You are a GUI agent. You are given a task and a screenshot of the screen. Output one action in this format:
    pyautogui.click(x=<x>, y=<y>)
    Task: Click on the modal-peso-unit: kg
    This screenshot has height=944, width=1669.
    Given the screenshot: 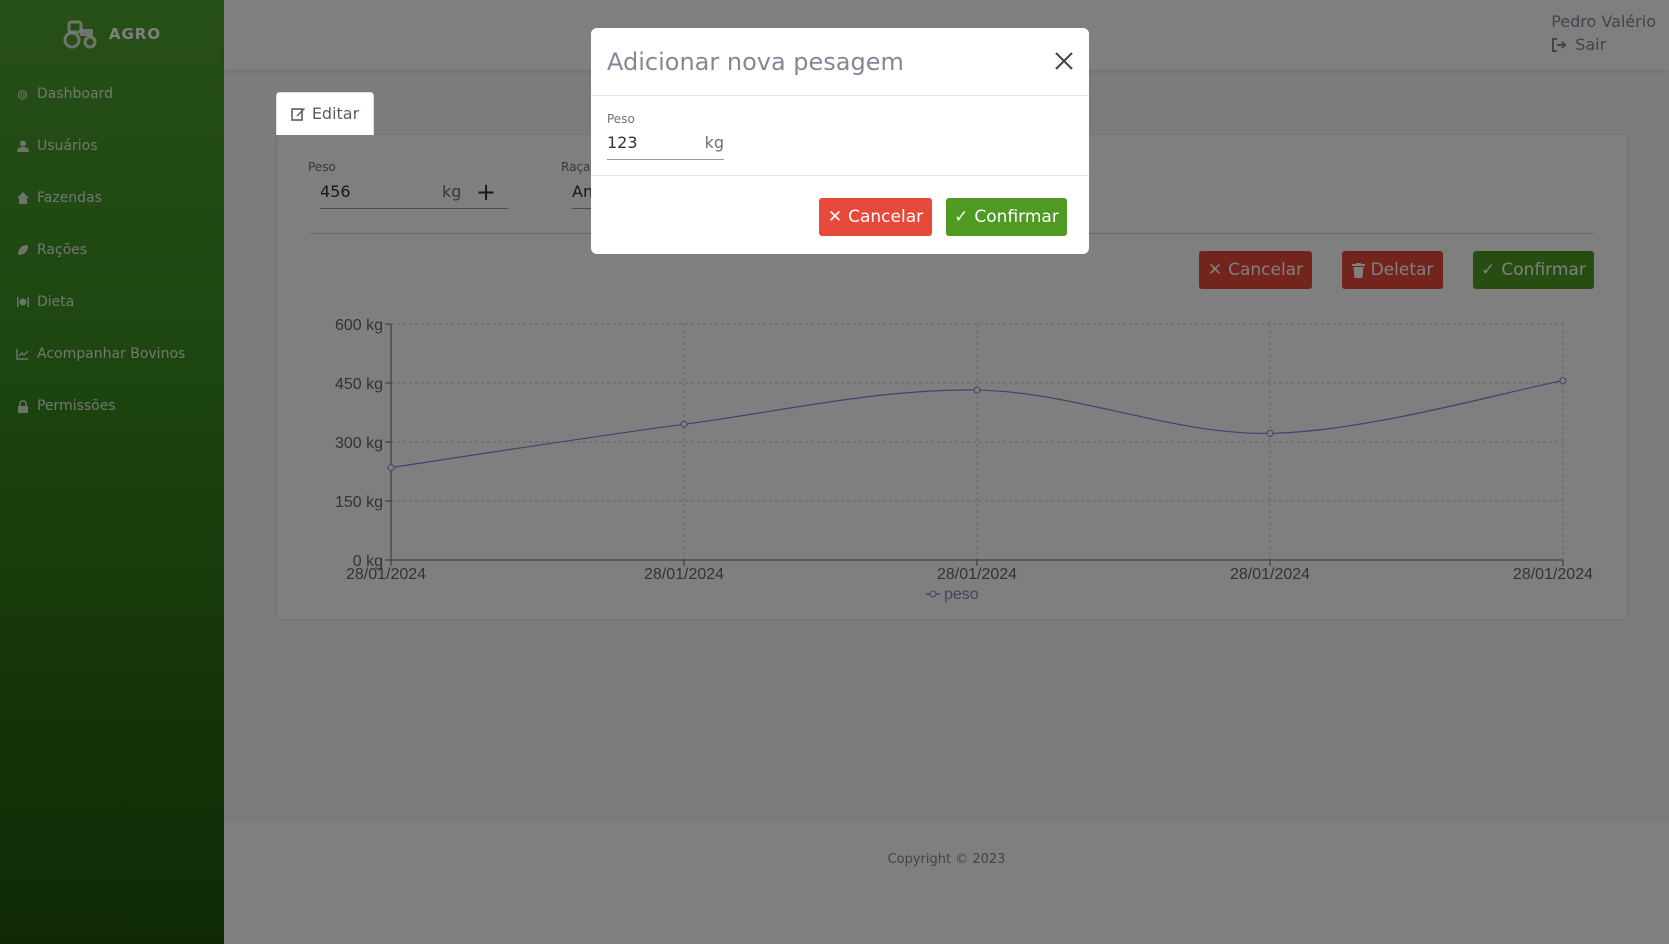 What is the action you would take?
    pyautogui.click(x=714, y=142)
    